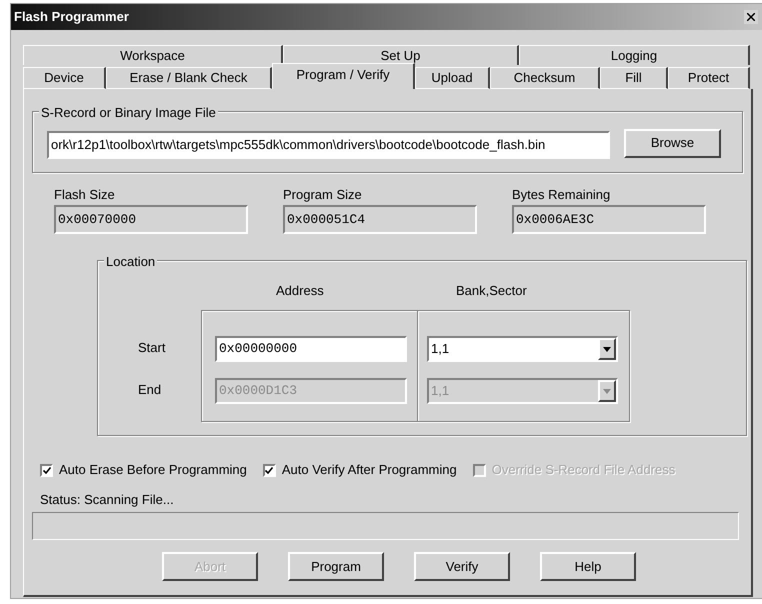  What do you see at coordinates (152, 348) in the screenshot?
I see `row-label: Start` at bounding box center [152, 348].